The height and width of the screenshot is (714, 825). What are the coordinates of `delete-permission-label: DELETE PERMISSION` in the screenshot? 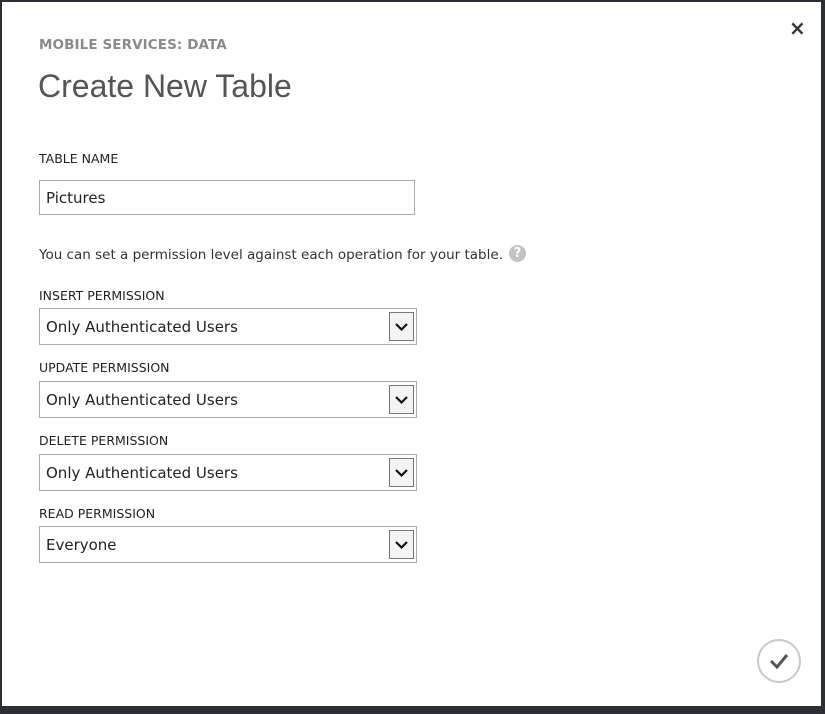 It's located at (104, 440).